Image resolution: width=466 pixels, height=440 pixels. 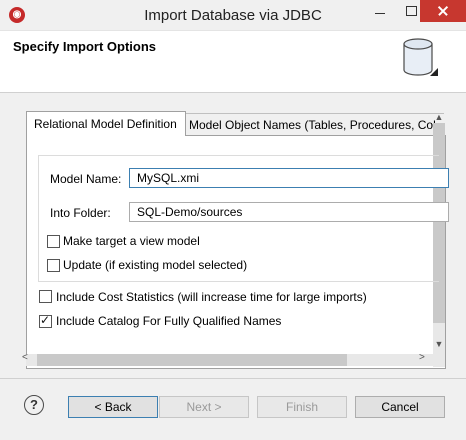 I want to click on page-title: Specify Import Options, so click(x=85, y=46).